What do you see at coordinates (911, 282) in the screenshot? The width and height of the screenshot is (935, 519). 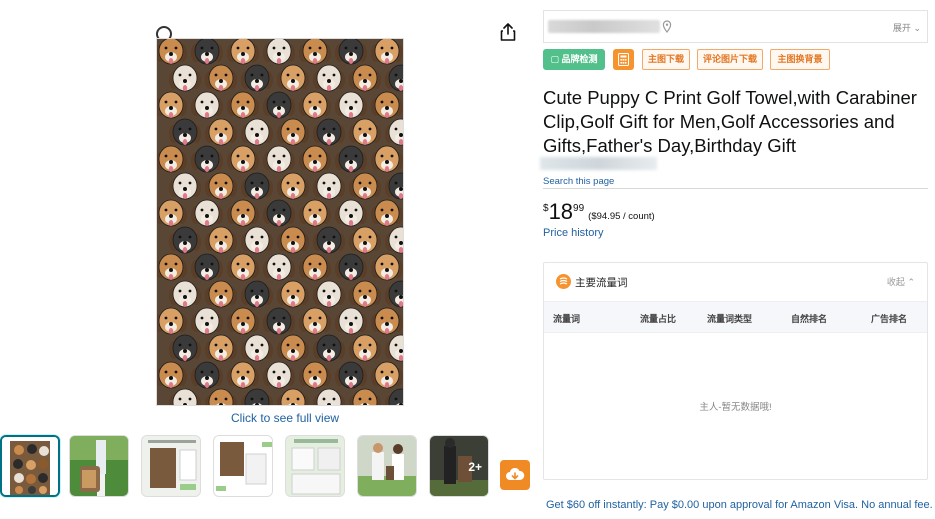 I see `chevron-up-icon: ⌃` at bounding box center [911, 282].